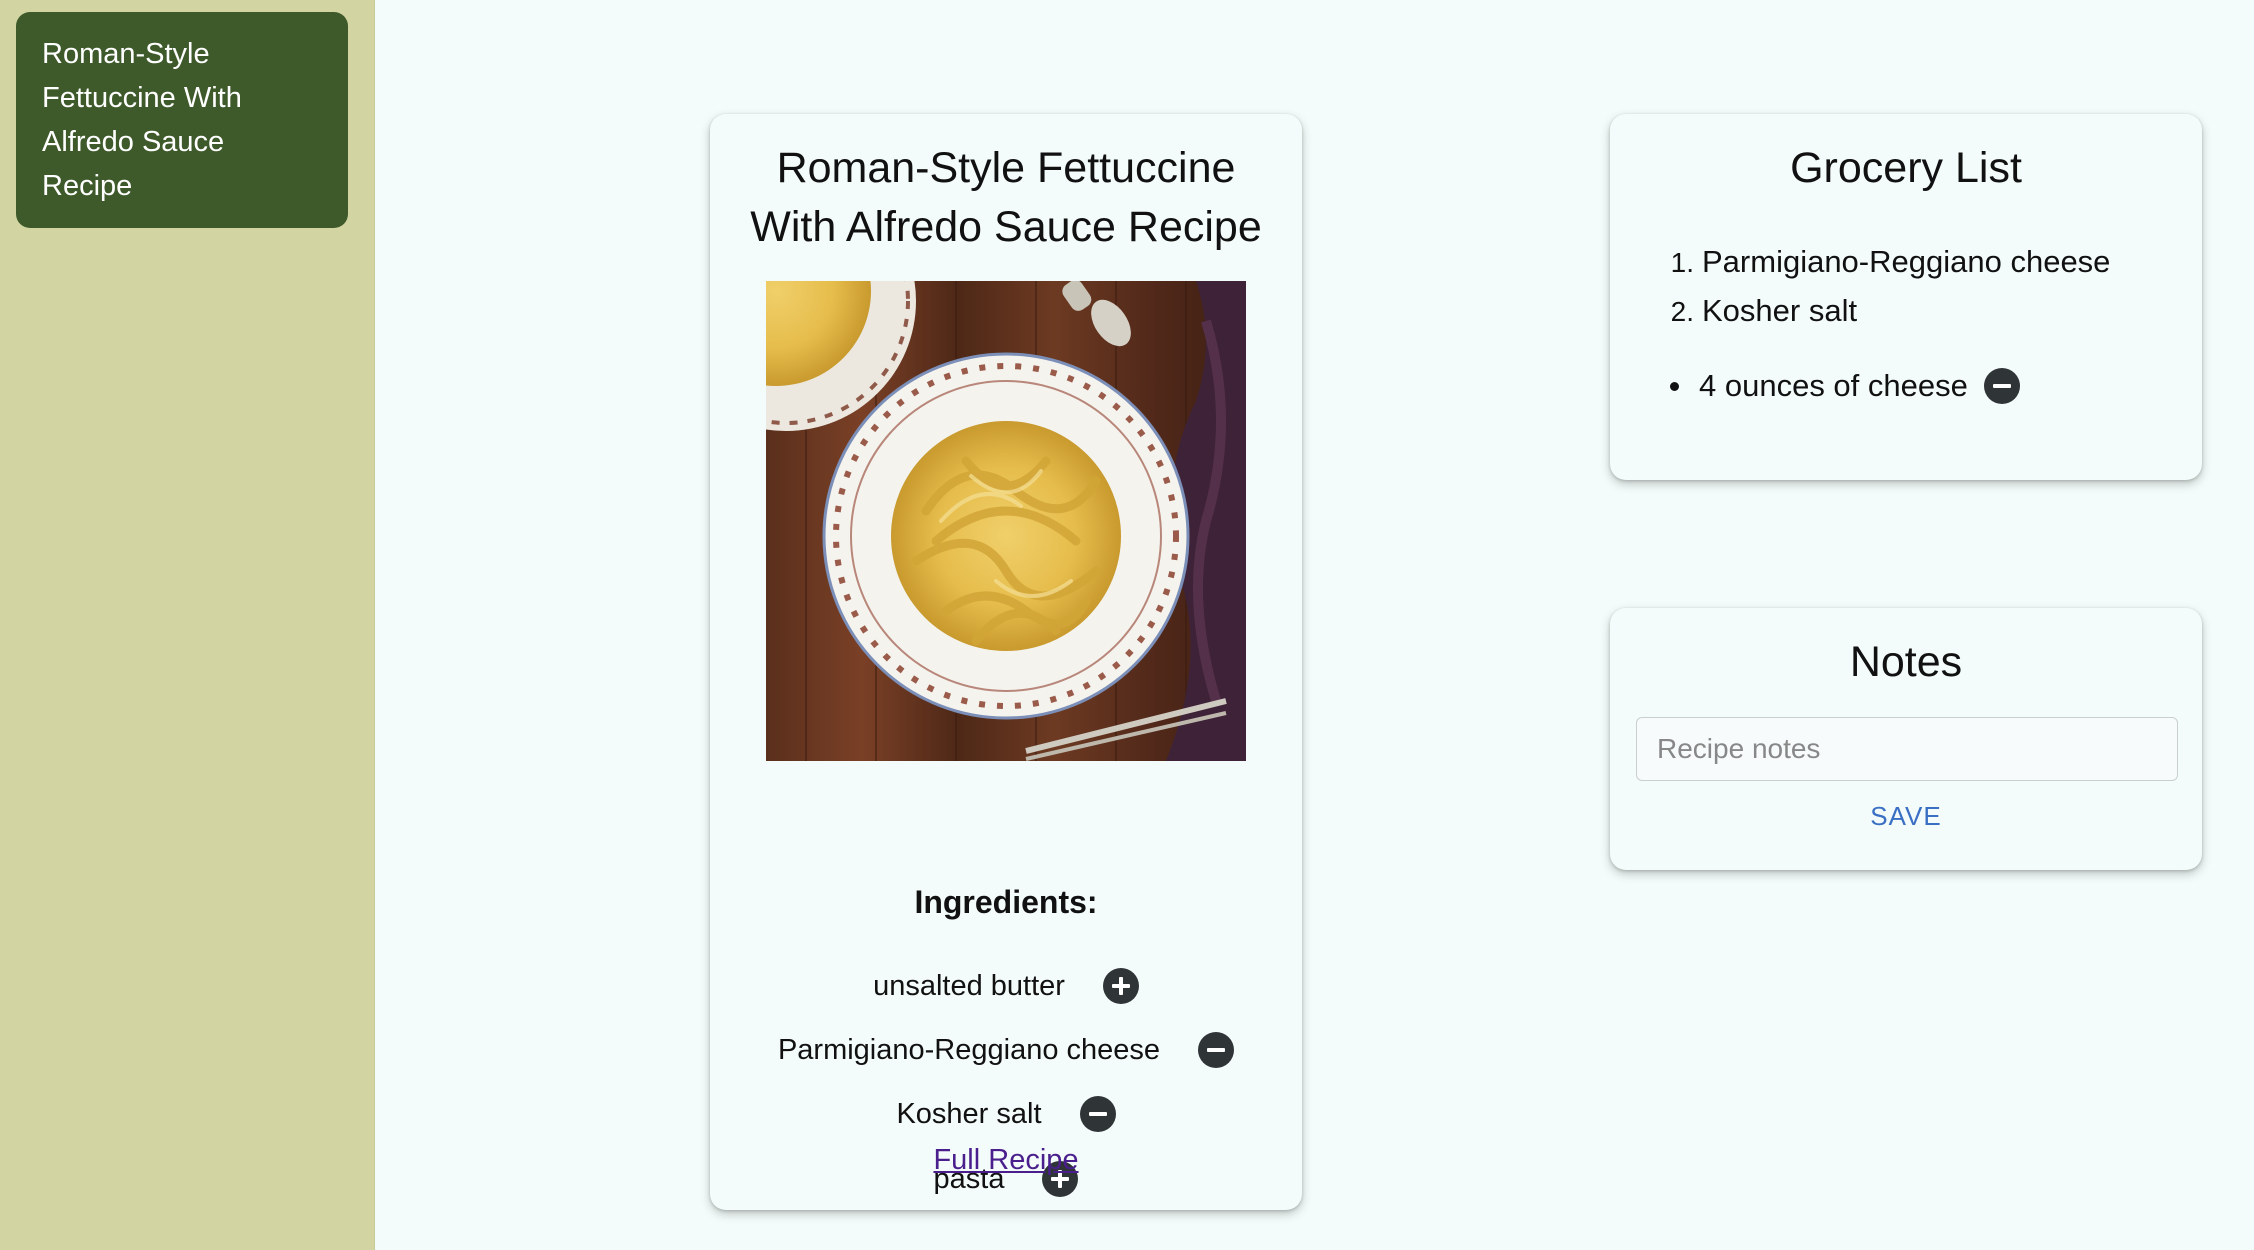  What do you see at coordinates (1907, 749) in the screenshot?
I see `recipe-notes-input` at bounding box center [1907, 749].